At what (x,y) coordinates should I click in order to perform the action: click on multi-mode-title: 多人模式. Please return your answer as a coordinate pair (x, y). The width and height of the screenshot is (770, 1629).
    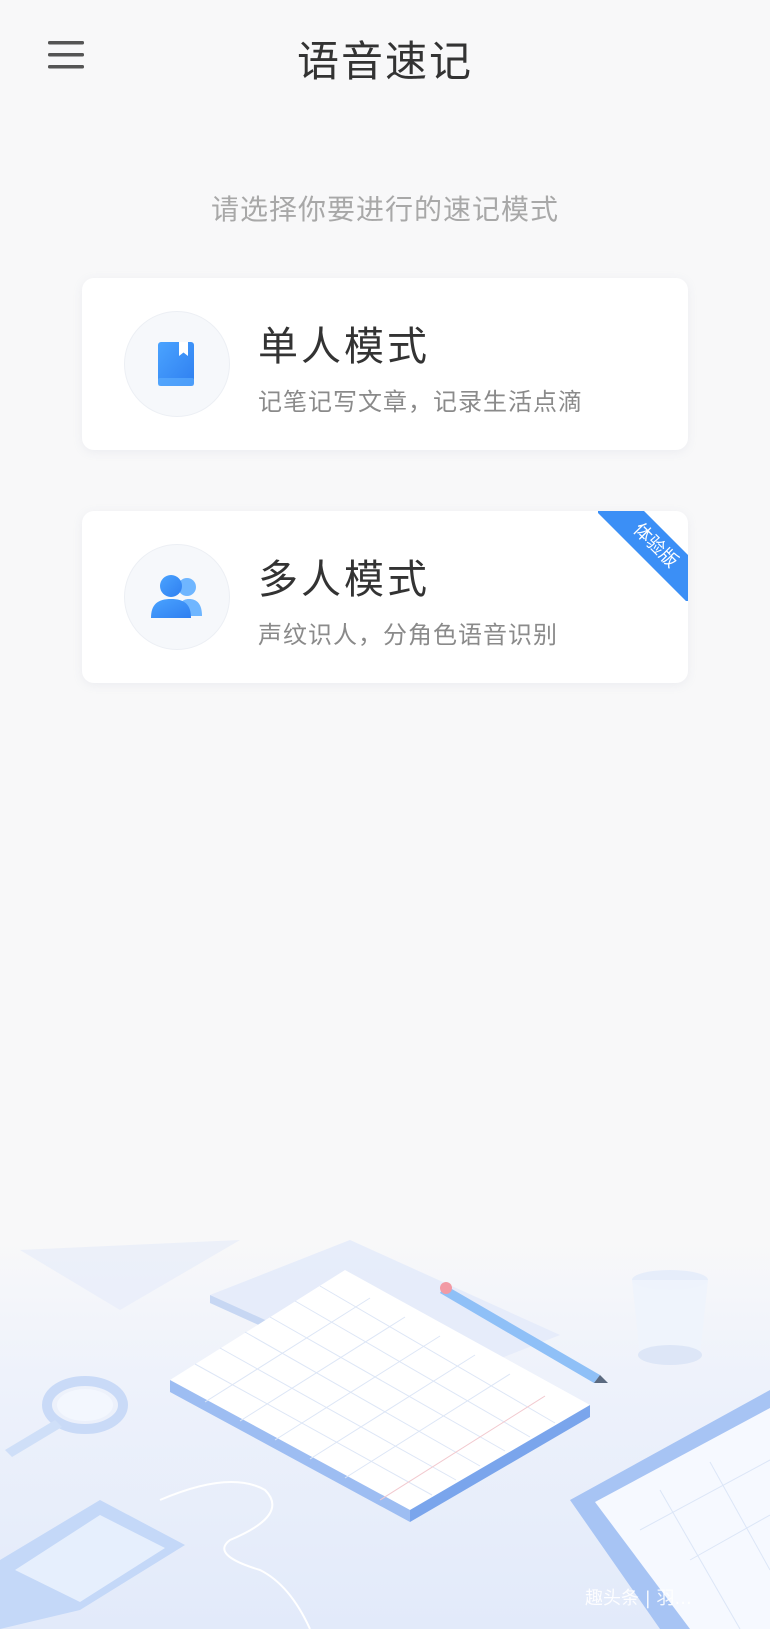
    Looking at the image, I should click on (344, 580).